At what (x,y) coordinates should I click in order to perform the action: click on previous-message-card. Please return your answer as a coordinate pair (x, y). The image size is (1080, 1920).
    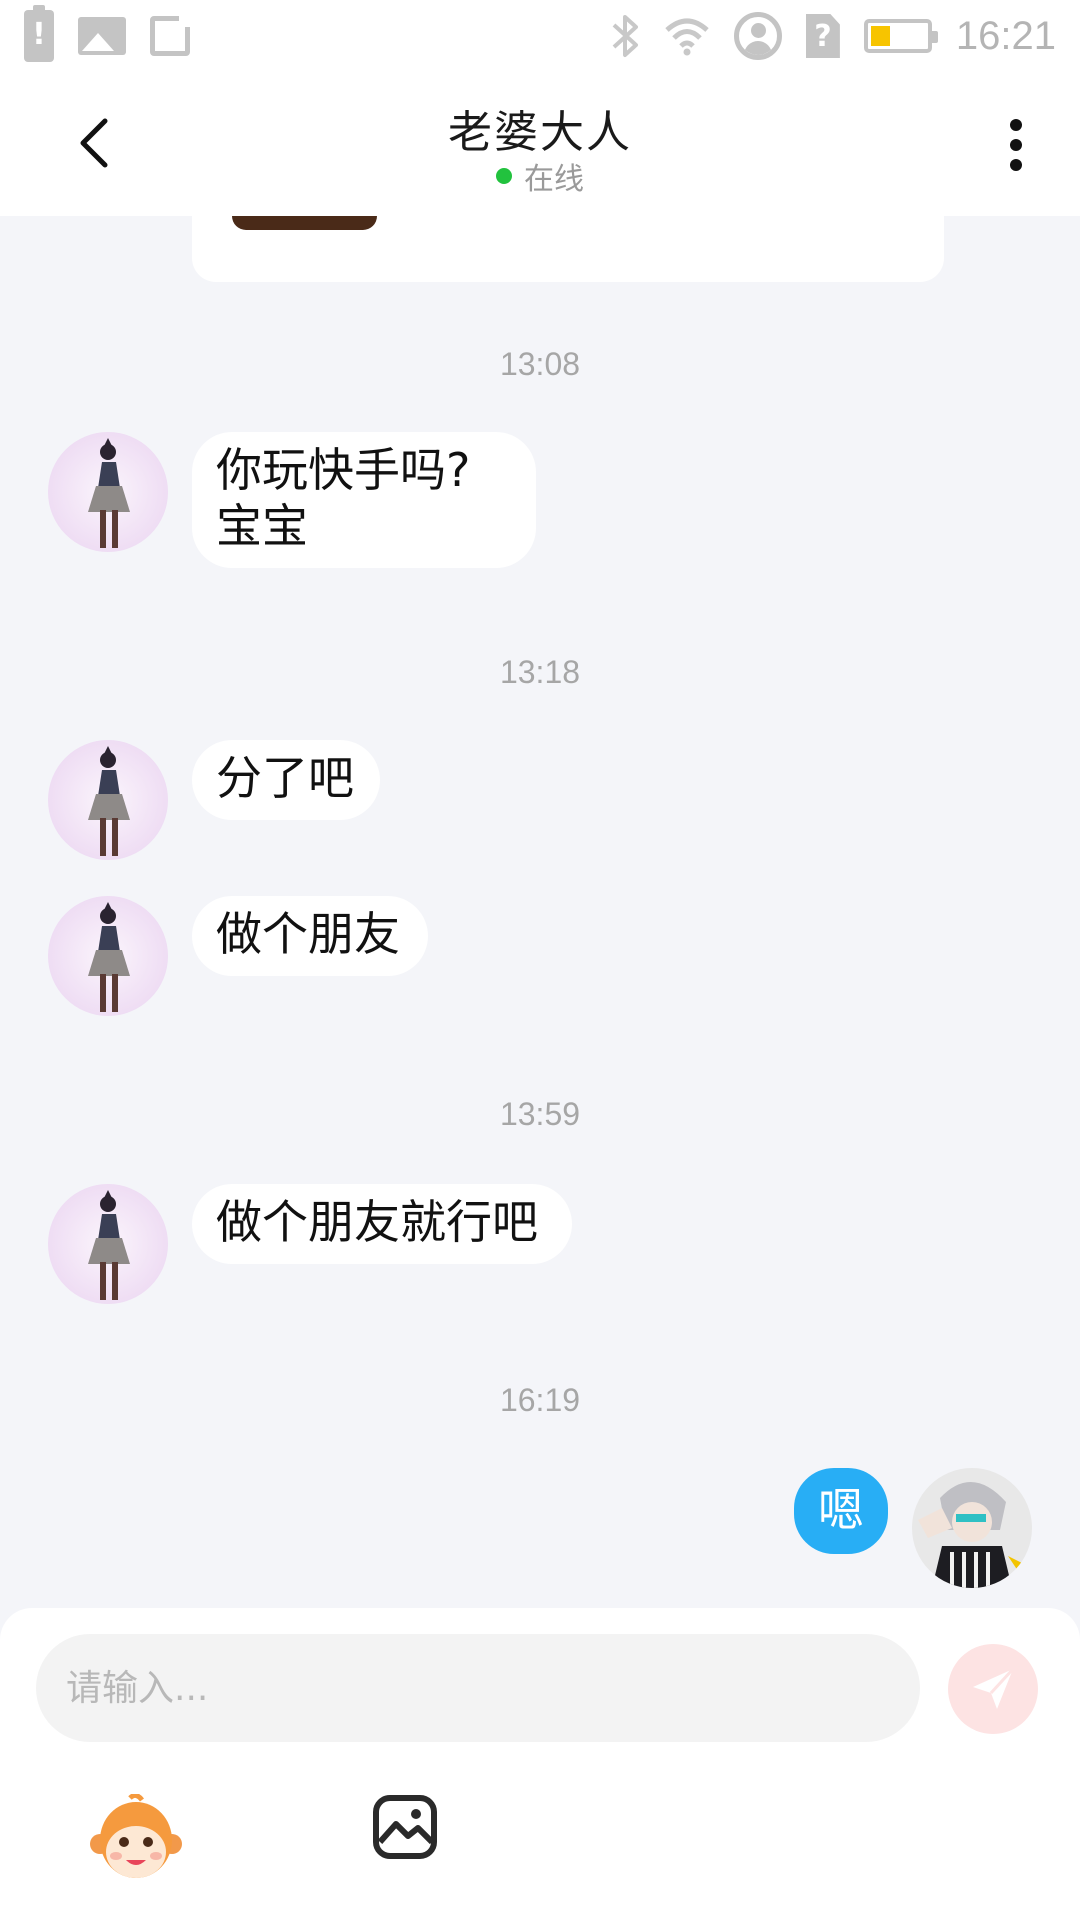
    Looking at the image, I should click on (568, 249).